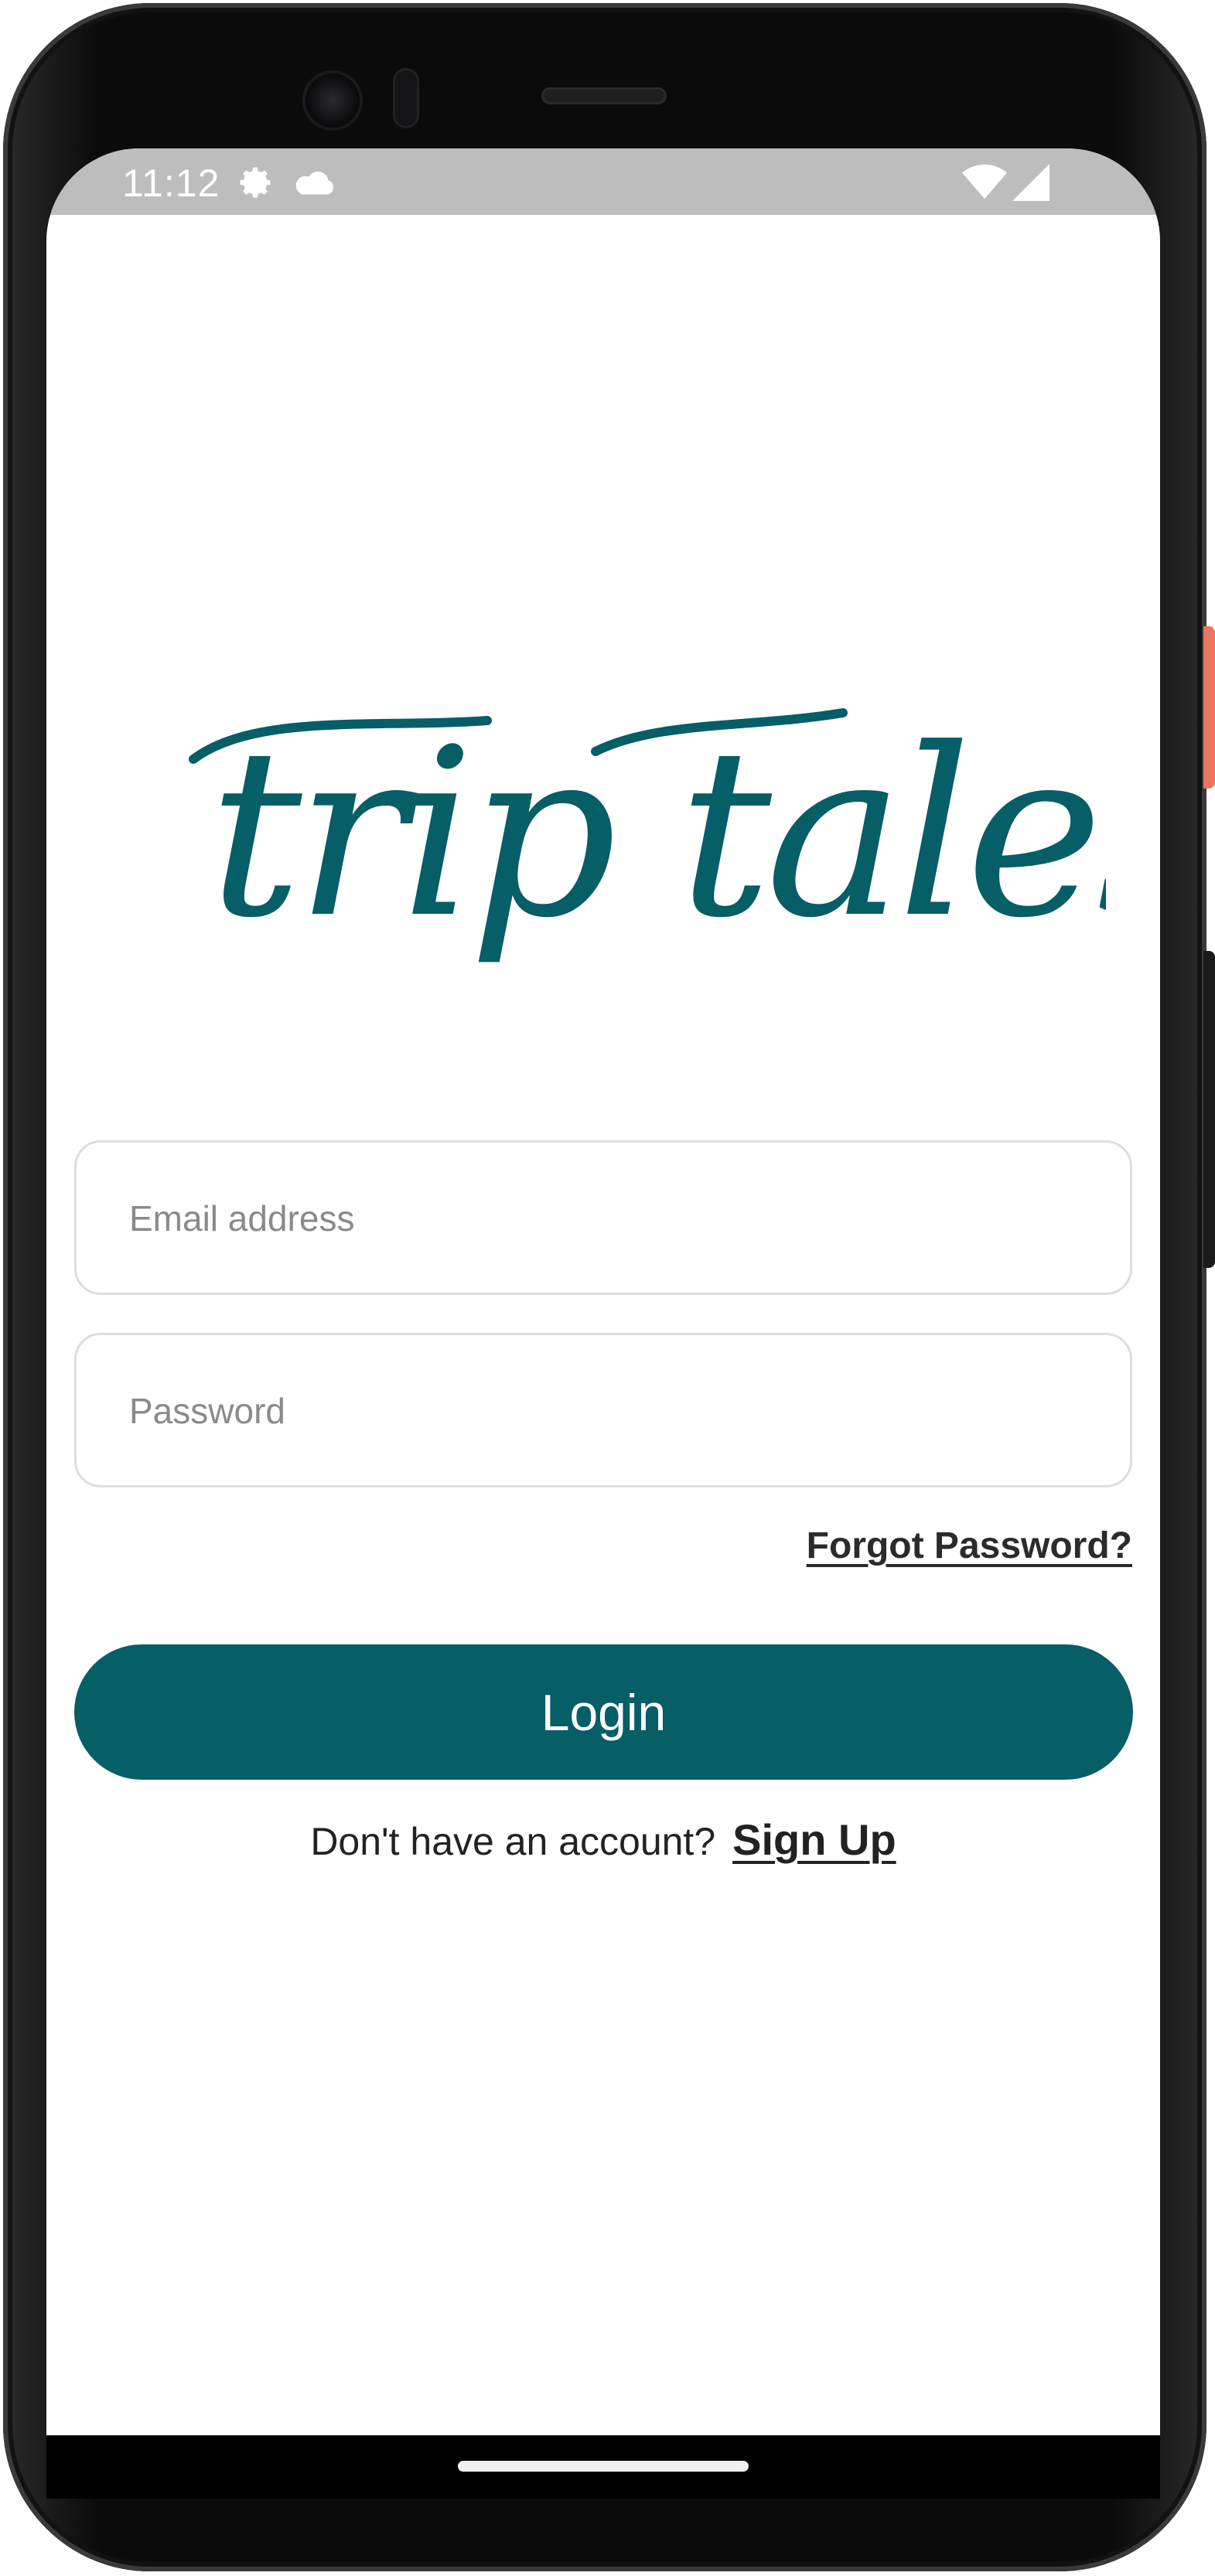 This screenshot has height=2576, width=1215. Describe the element at coordinates (603, 181) in the screenshot. I see `status-bar: 11:12` at that location.